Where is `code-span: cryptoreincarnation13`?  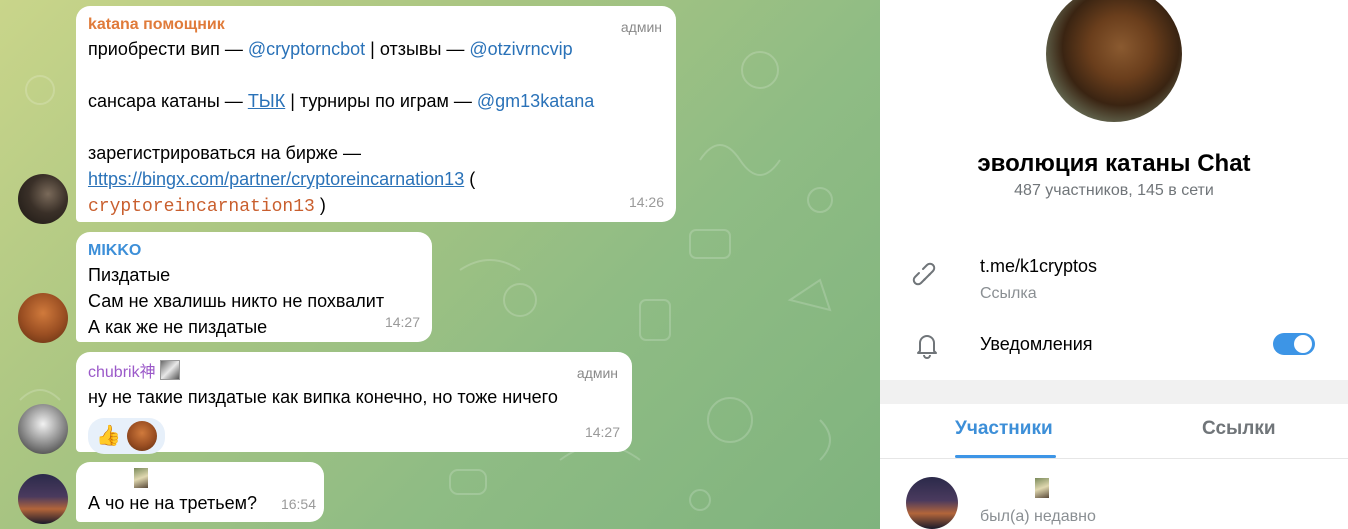 code-span: cryptoreincarnation13 is located at coordinates (201, 207).